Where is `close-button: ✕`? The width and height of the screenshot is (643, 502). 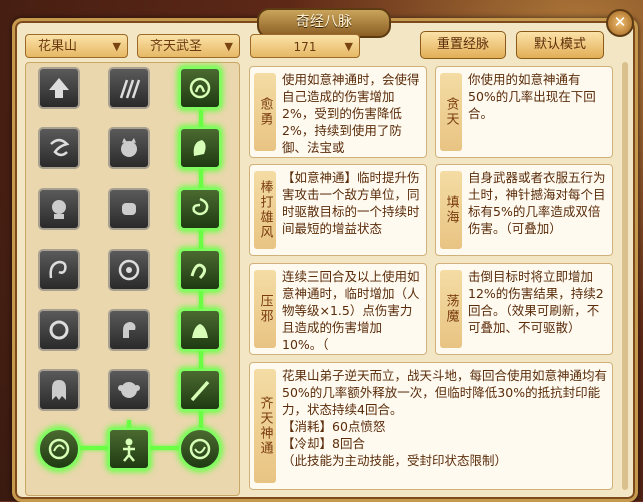 close-button: ✕ is located at coordinates (620, 23).